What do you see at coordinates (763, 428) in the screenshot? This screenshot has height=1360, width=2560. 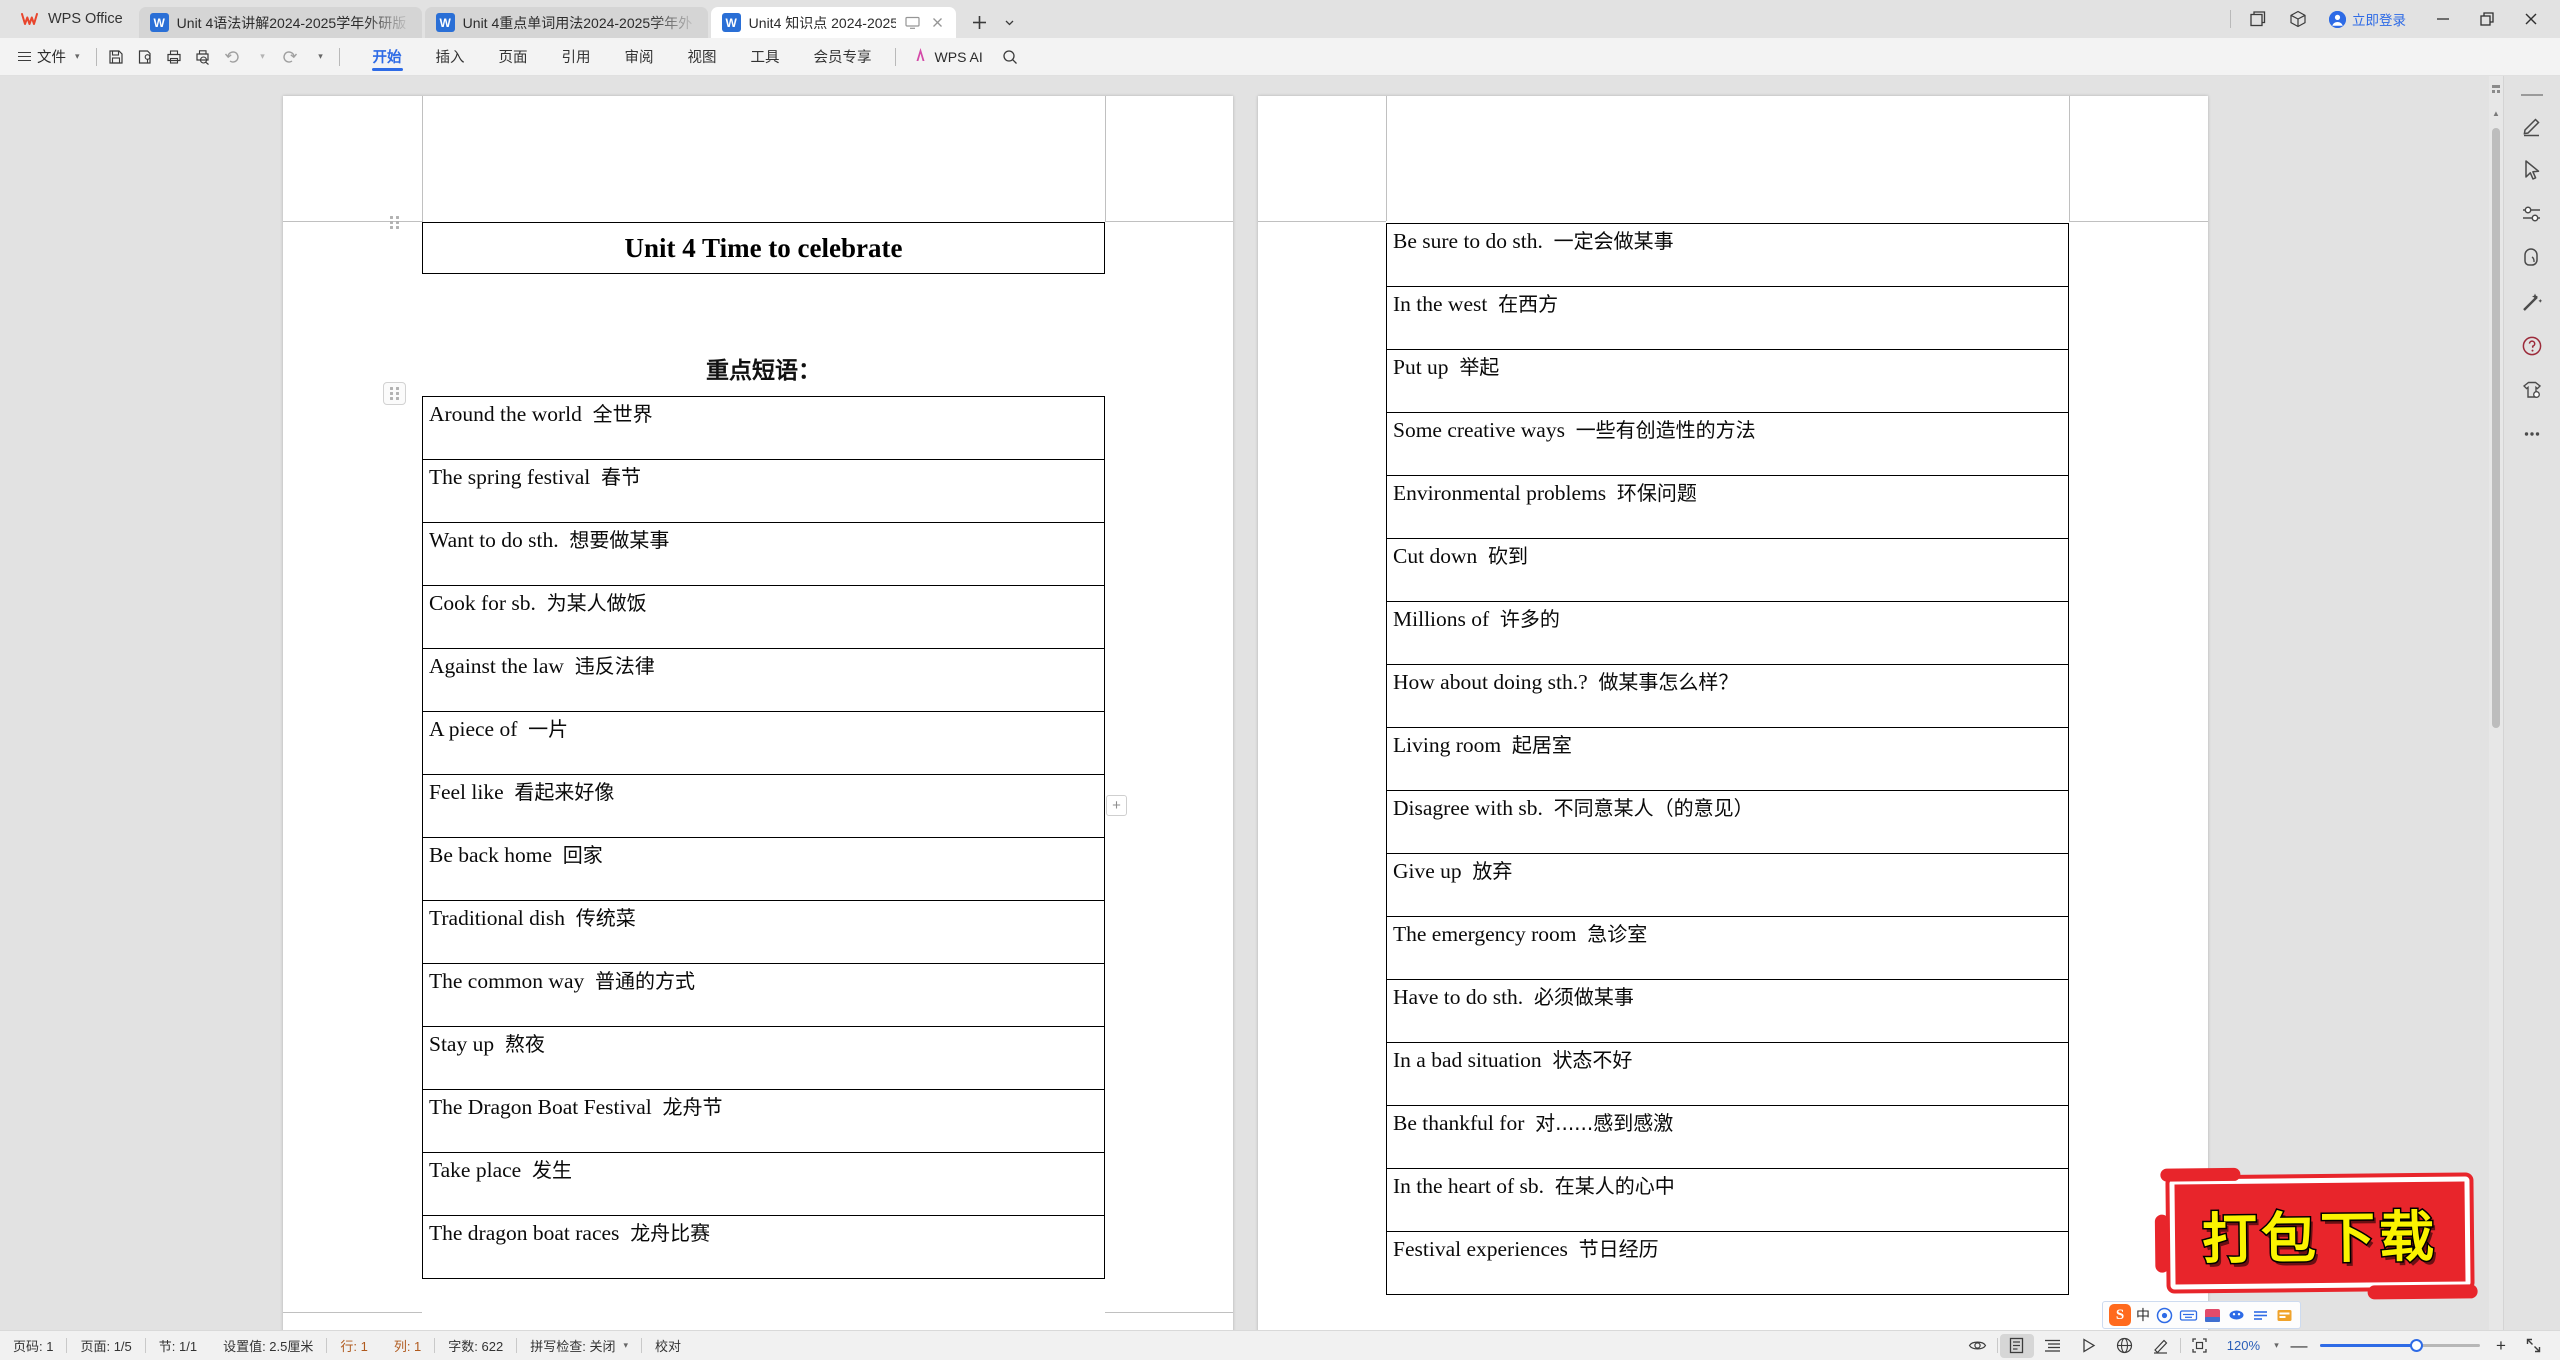 I see `table-row: Around the world 全世界` at bounding box center [763, 428].